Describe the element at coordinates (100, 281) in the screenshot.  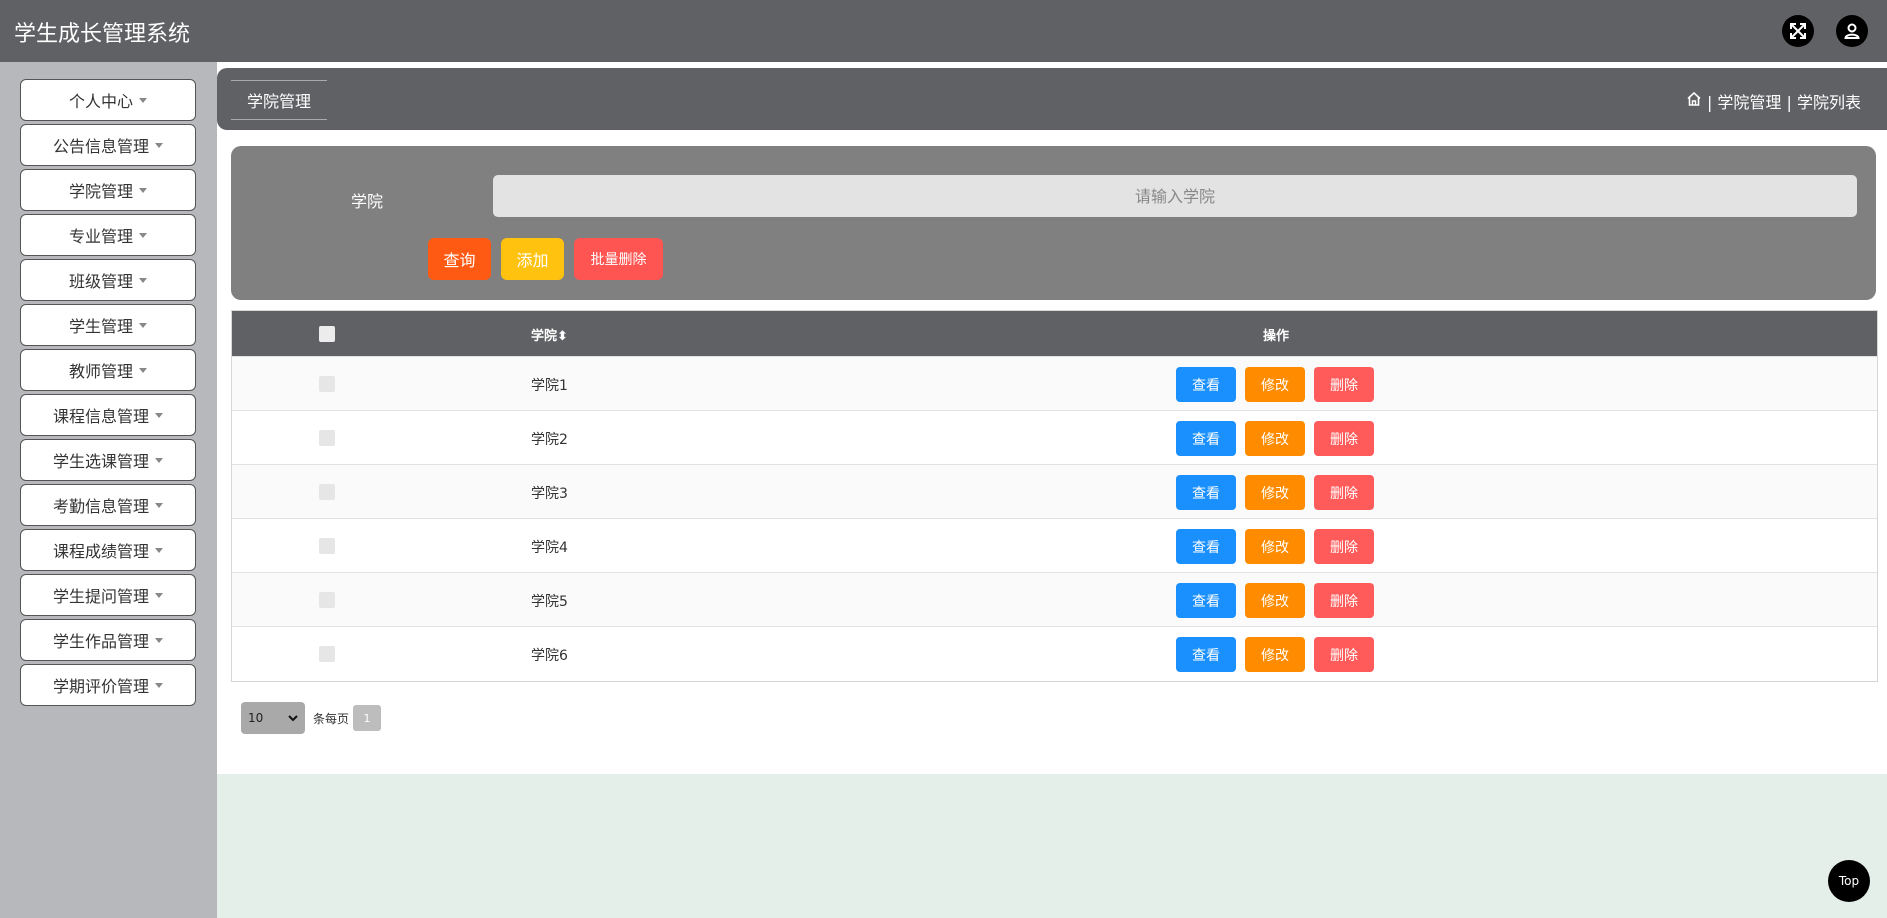
I see `sidebar-item-label: 班级管理` at that location.